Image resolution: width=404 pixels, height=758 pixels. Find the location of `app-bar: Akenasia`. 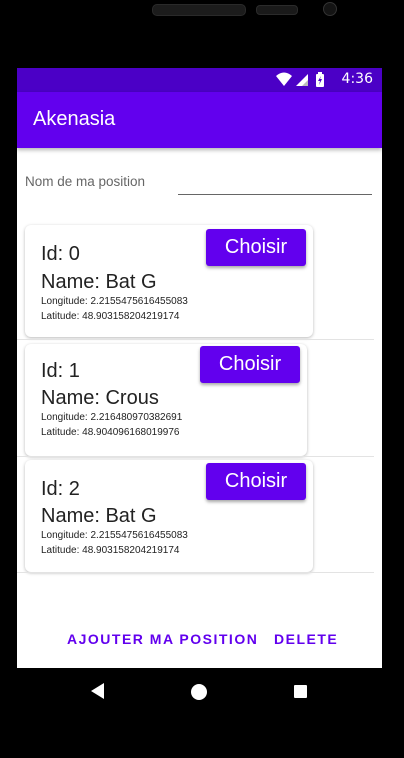

app-bar: Akenasia is located at coordinates (199, 120).